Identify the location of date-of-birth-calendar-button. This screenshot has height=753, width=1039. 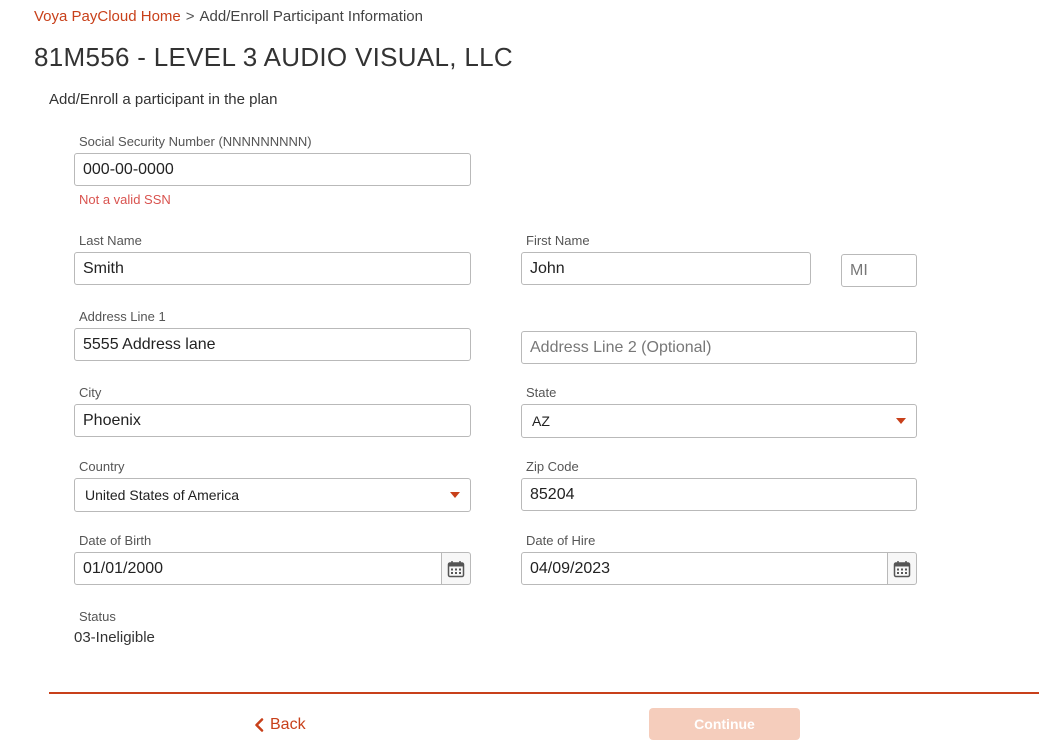
(456, 568).